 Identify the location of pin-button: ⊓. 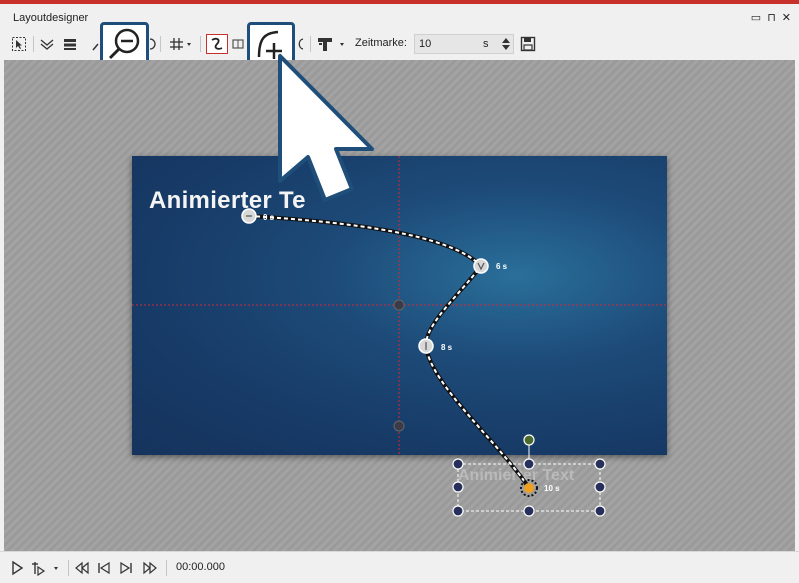
(771, 17).